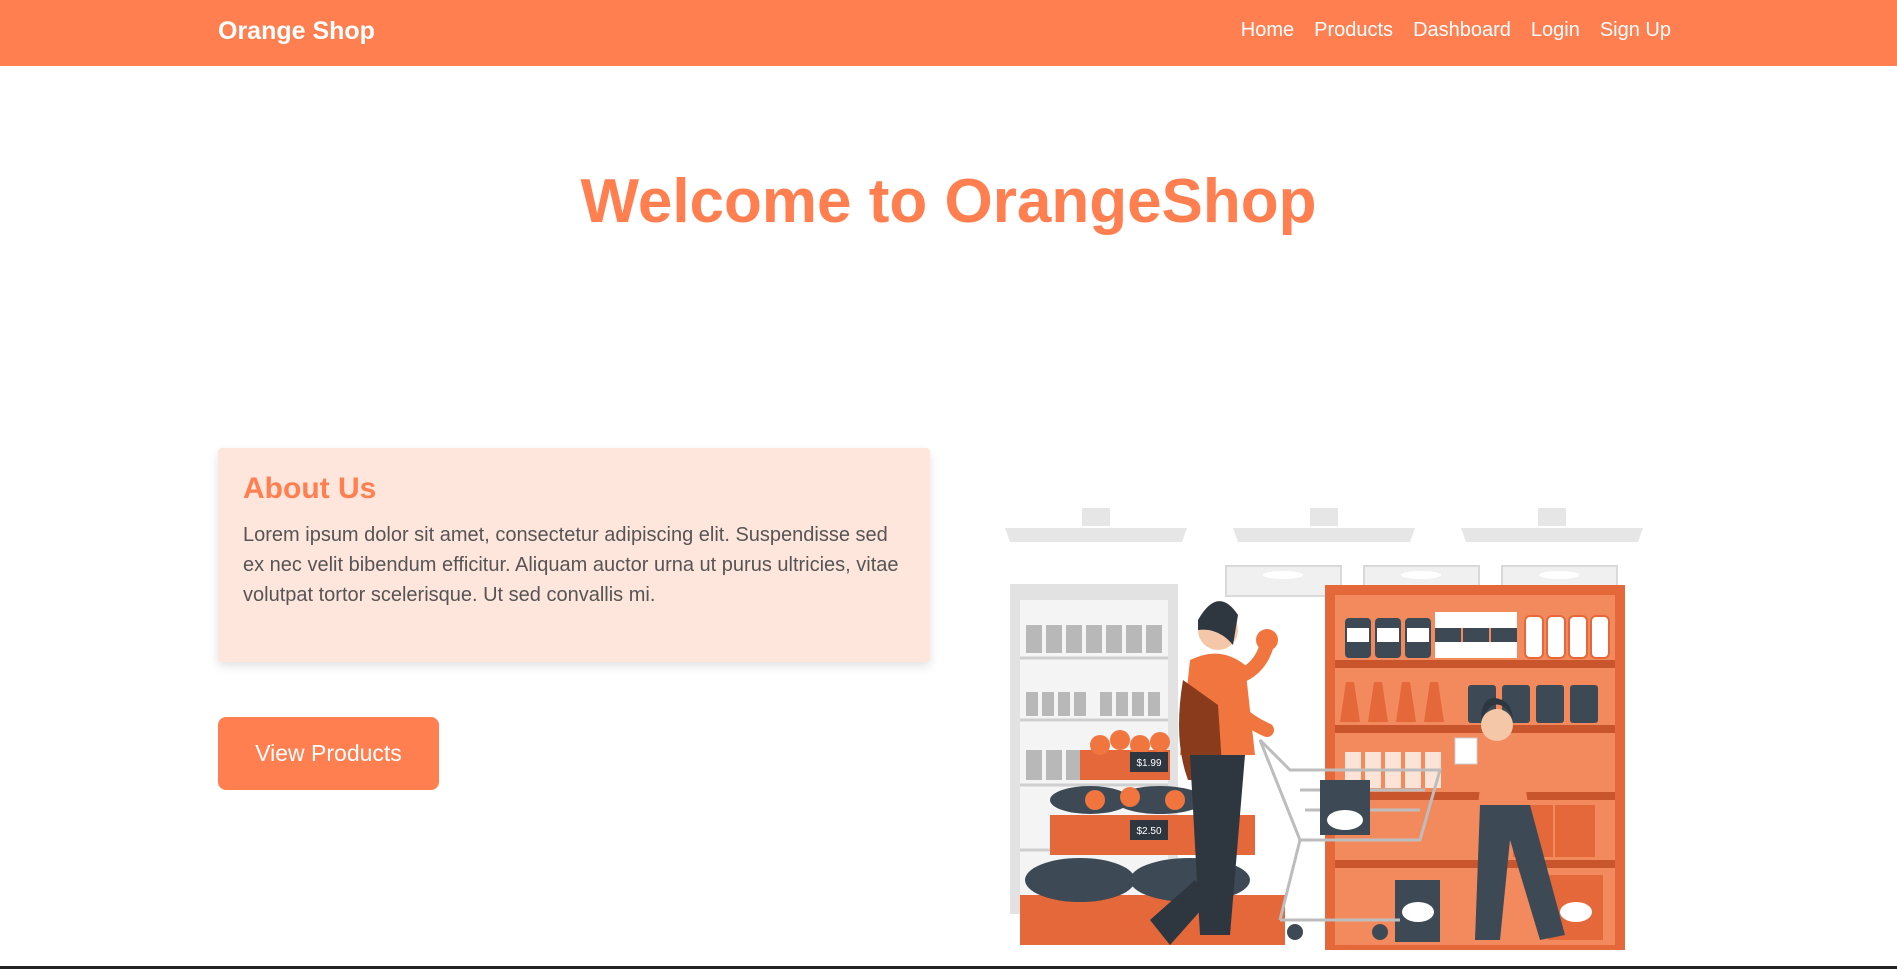  What do you see at coordinates (948, 201) in the screenshot?
I see `page-title: Welcome to OrangeShop` at bounding box center [948, 201].